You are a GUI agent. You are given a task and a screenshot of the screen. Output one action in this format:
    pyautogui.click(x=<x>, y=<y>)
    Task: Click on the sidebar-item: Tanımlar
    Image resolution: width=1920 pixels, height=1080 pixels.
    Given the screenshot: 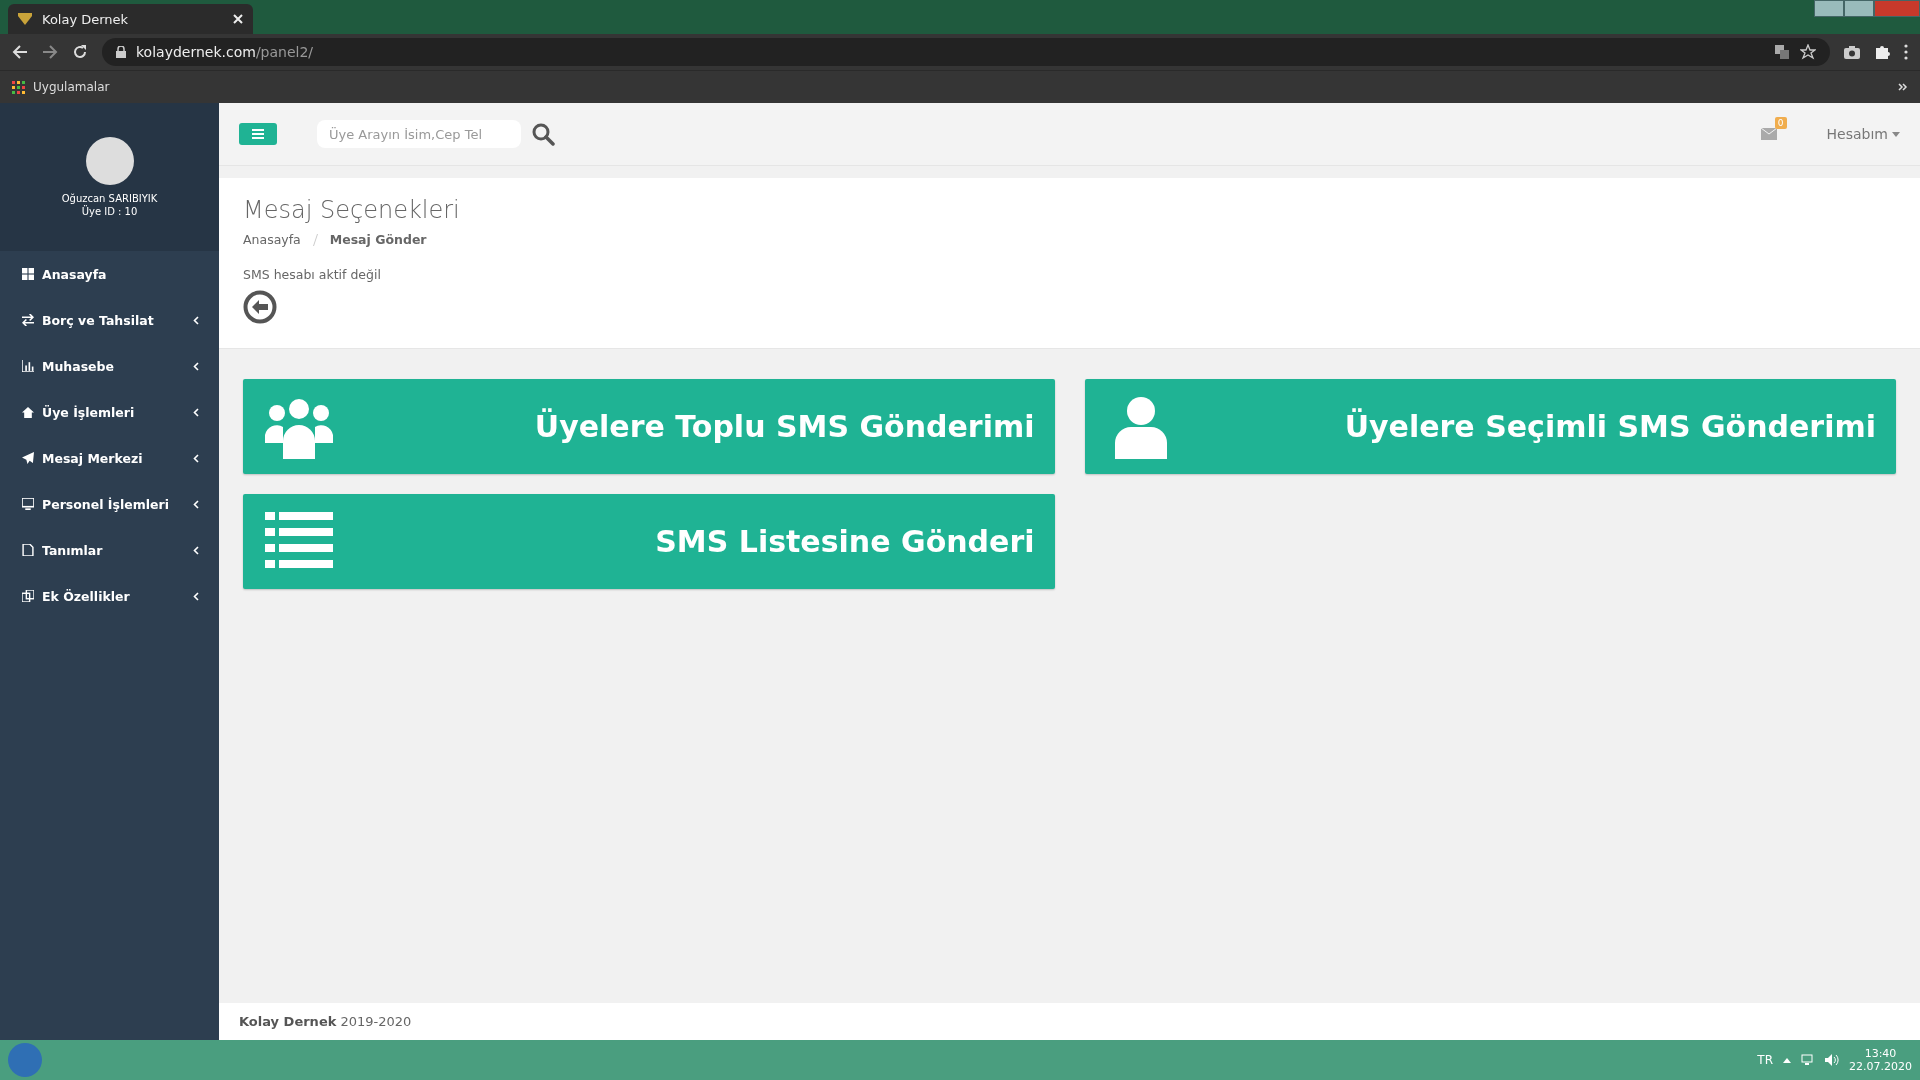 What is the action you would take?
    pyautogui.click(x=109, y=550)
    